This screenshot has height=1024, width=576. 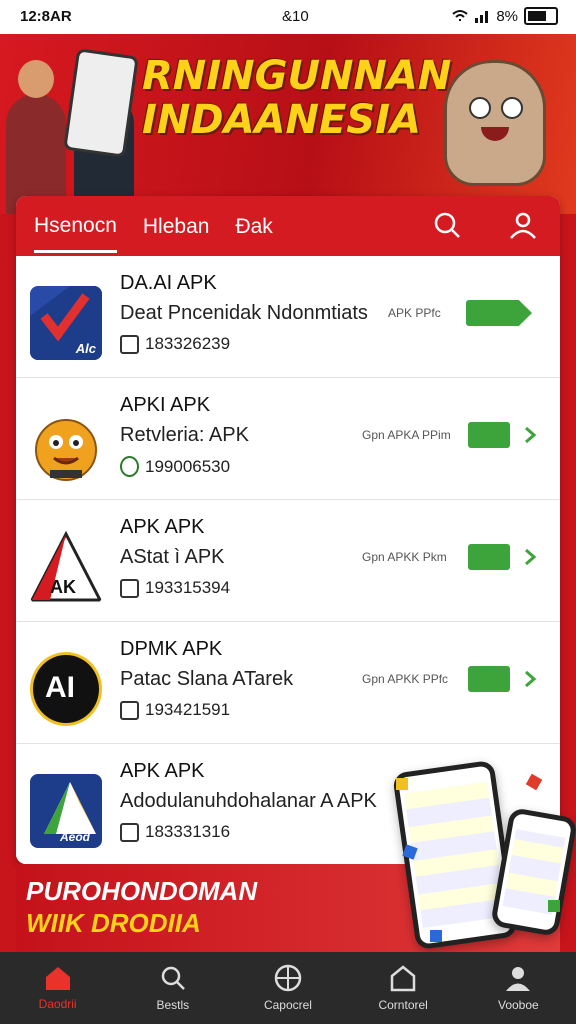 I want to click on nav-label: Bestls, so click(x=173, y=1005).